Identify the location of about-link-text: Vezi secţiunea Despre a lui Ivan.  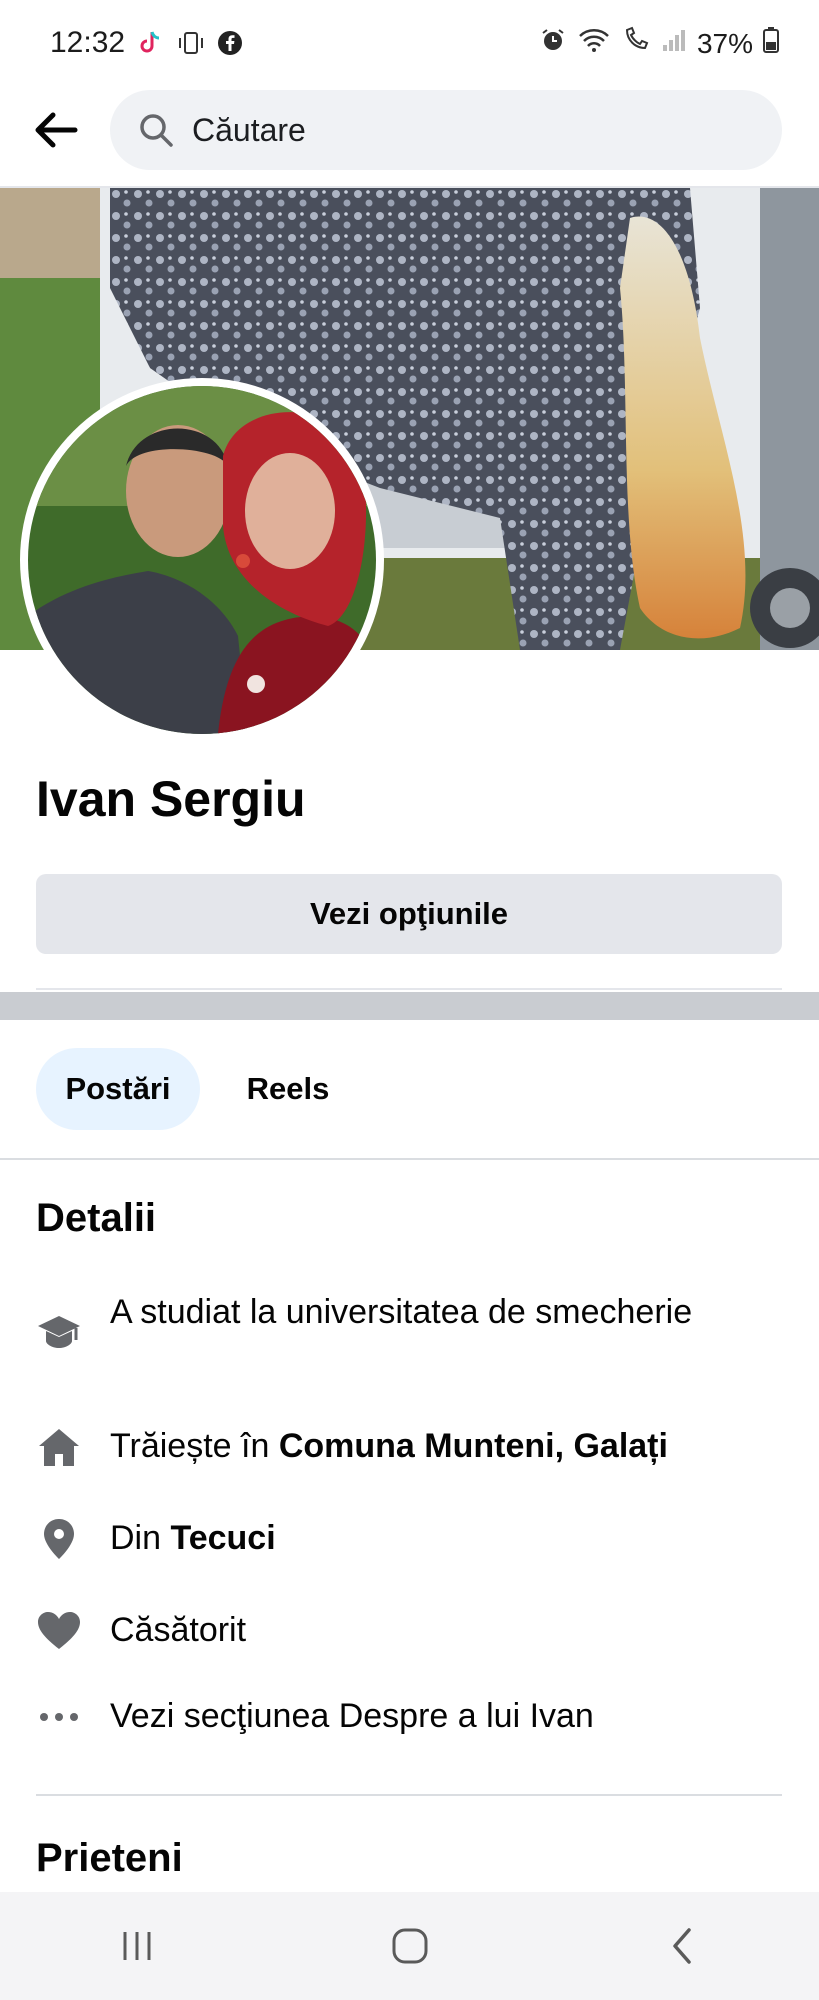
(352, 1716).